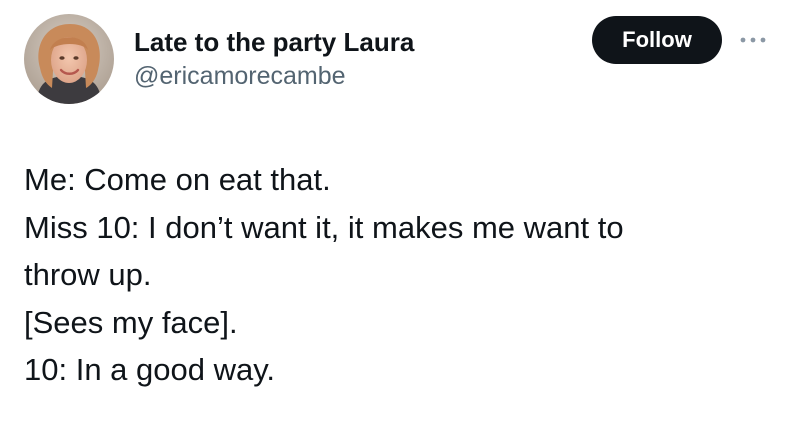 This screenshot has width=800, height=427. Describe the element at coordinates (657, 40) in the screenshot. I see `follow-button: Follow` at that location.